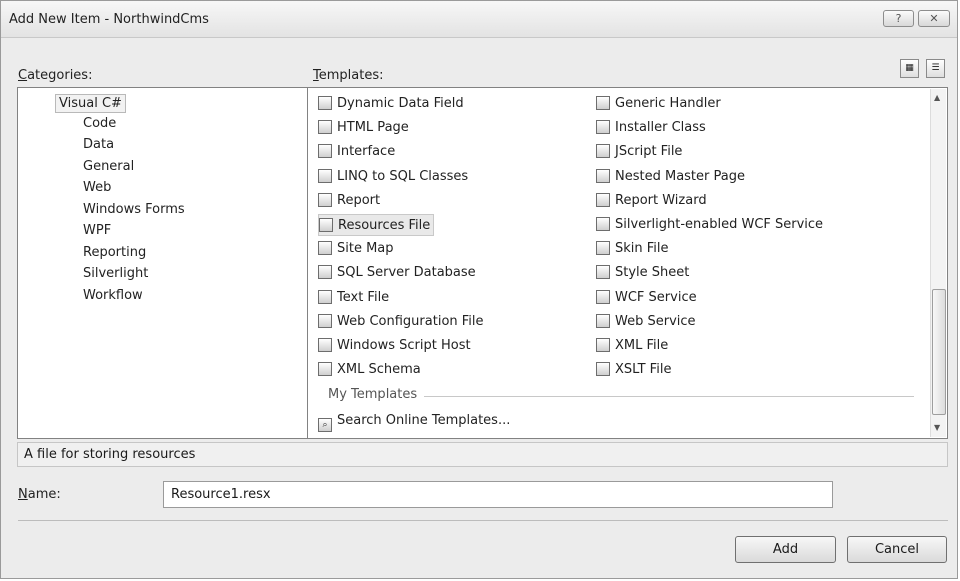  What do you see at coordinates (373, 394) in the screenshot?
I see `my-templates-header: My Templates` at bounding box center [373, 394].